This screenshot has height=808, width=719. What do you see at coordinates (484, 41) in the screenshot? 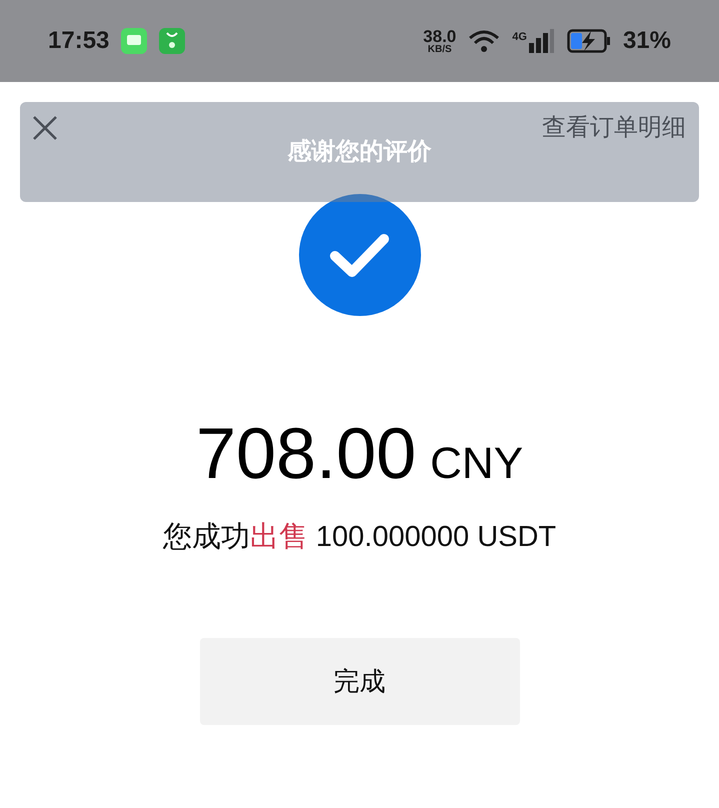
I see `wifi-icon` at bounding box center [484, 41].